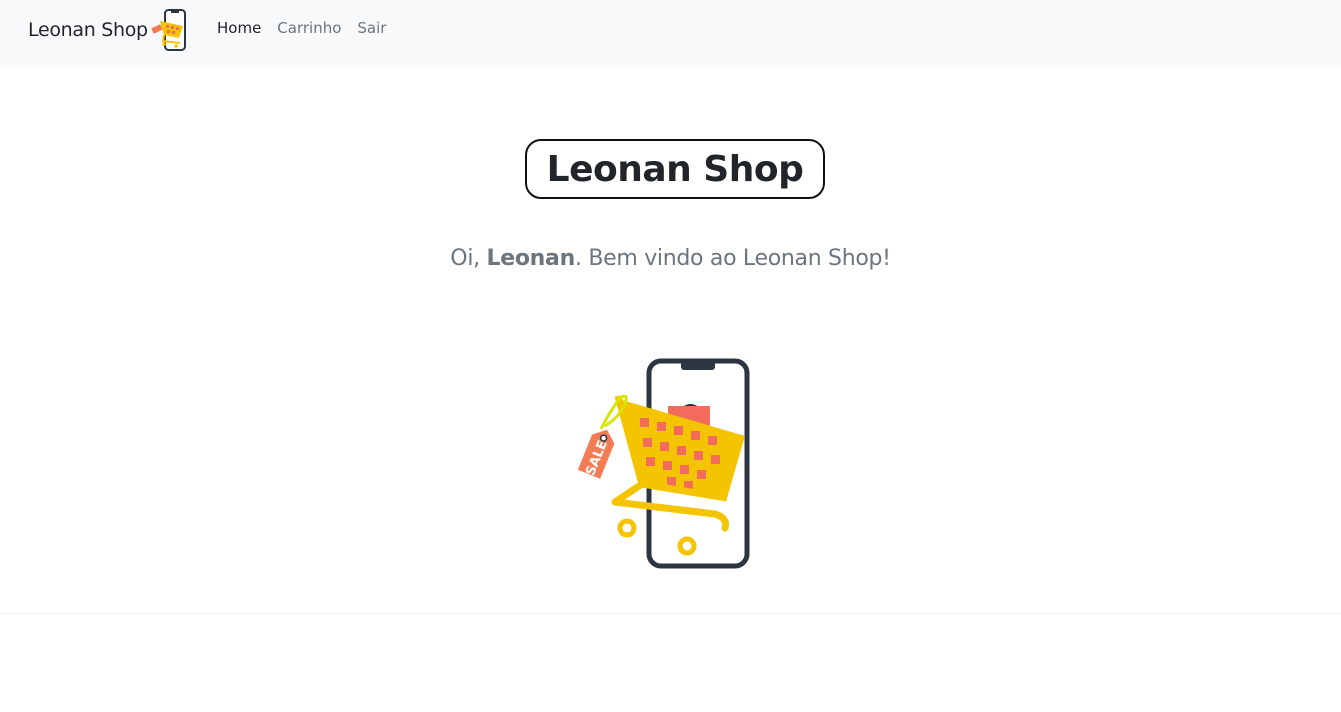 This screenshot has height=712, width=1341. What do you see at coordinates (468, 258) in the screenshot?
I see `greeting-prefix: Oi,` at bounding box center [468, 258].